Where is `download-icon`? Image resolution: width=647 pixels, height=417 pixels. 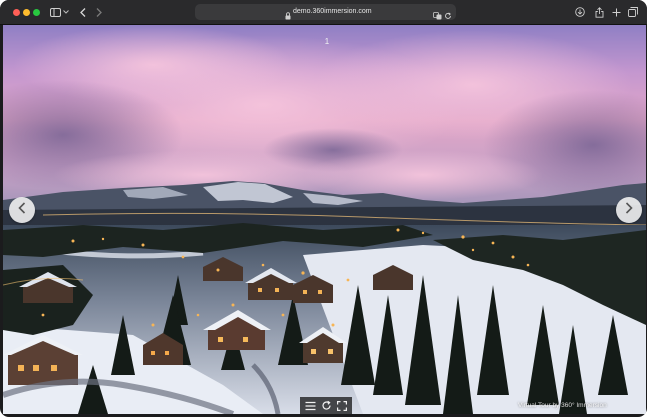 download-icon is located at coordinates (580, 12).